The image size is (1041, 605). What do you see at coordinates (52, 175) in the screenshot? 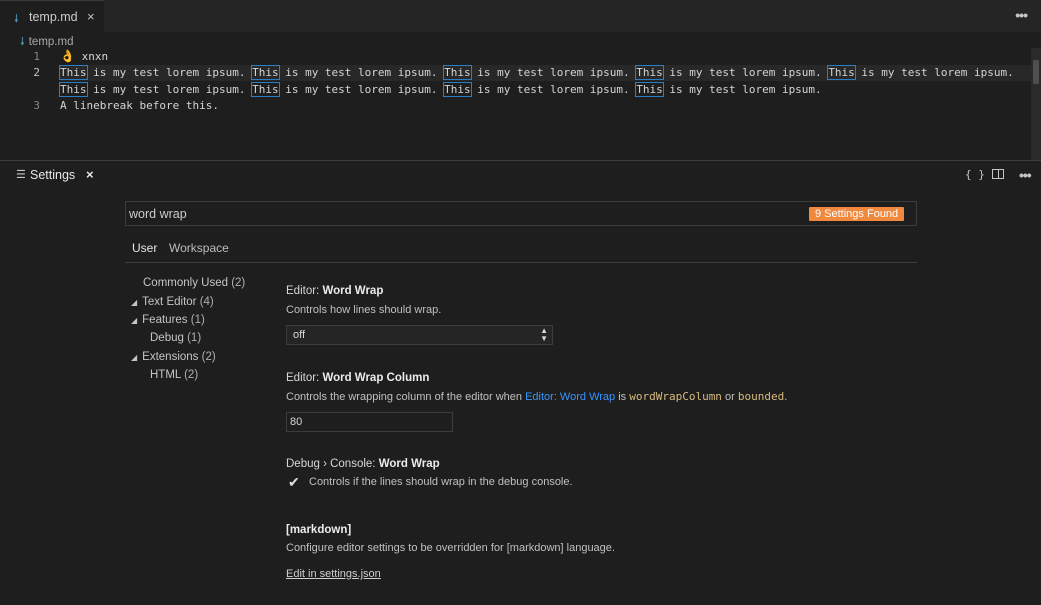
I see `tab-settings: ☰ Settings ×` at bounding box center [52, 175].